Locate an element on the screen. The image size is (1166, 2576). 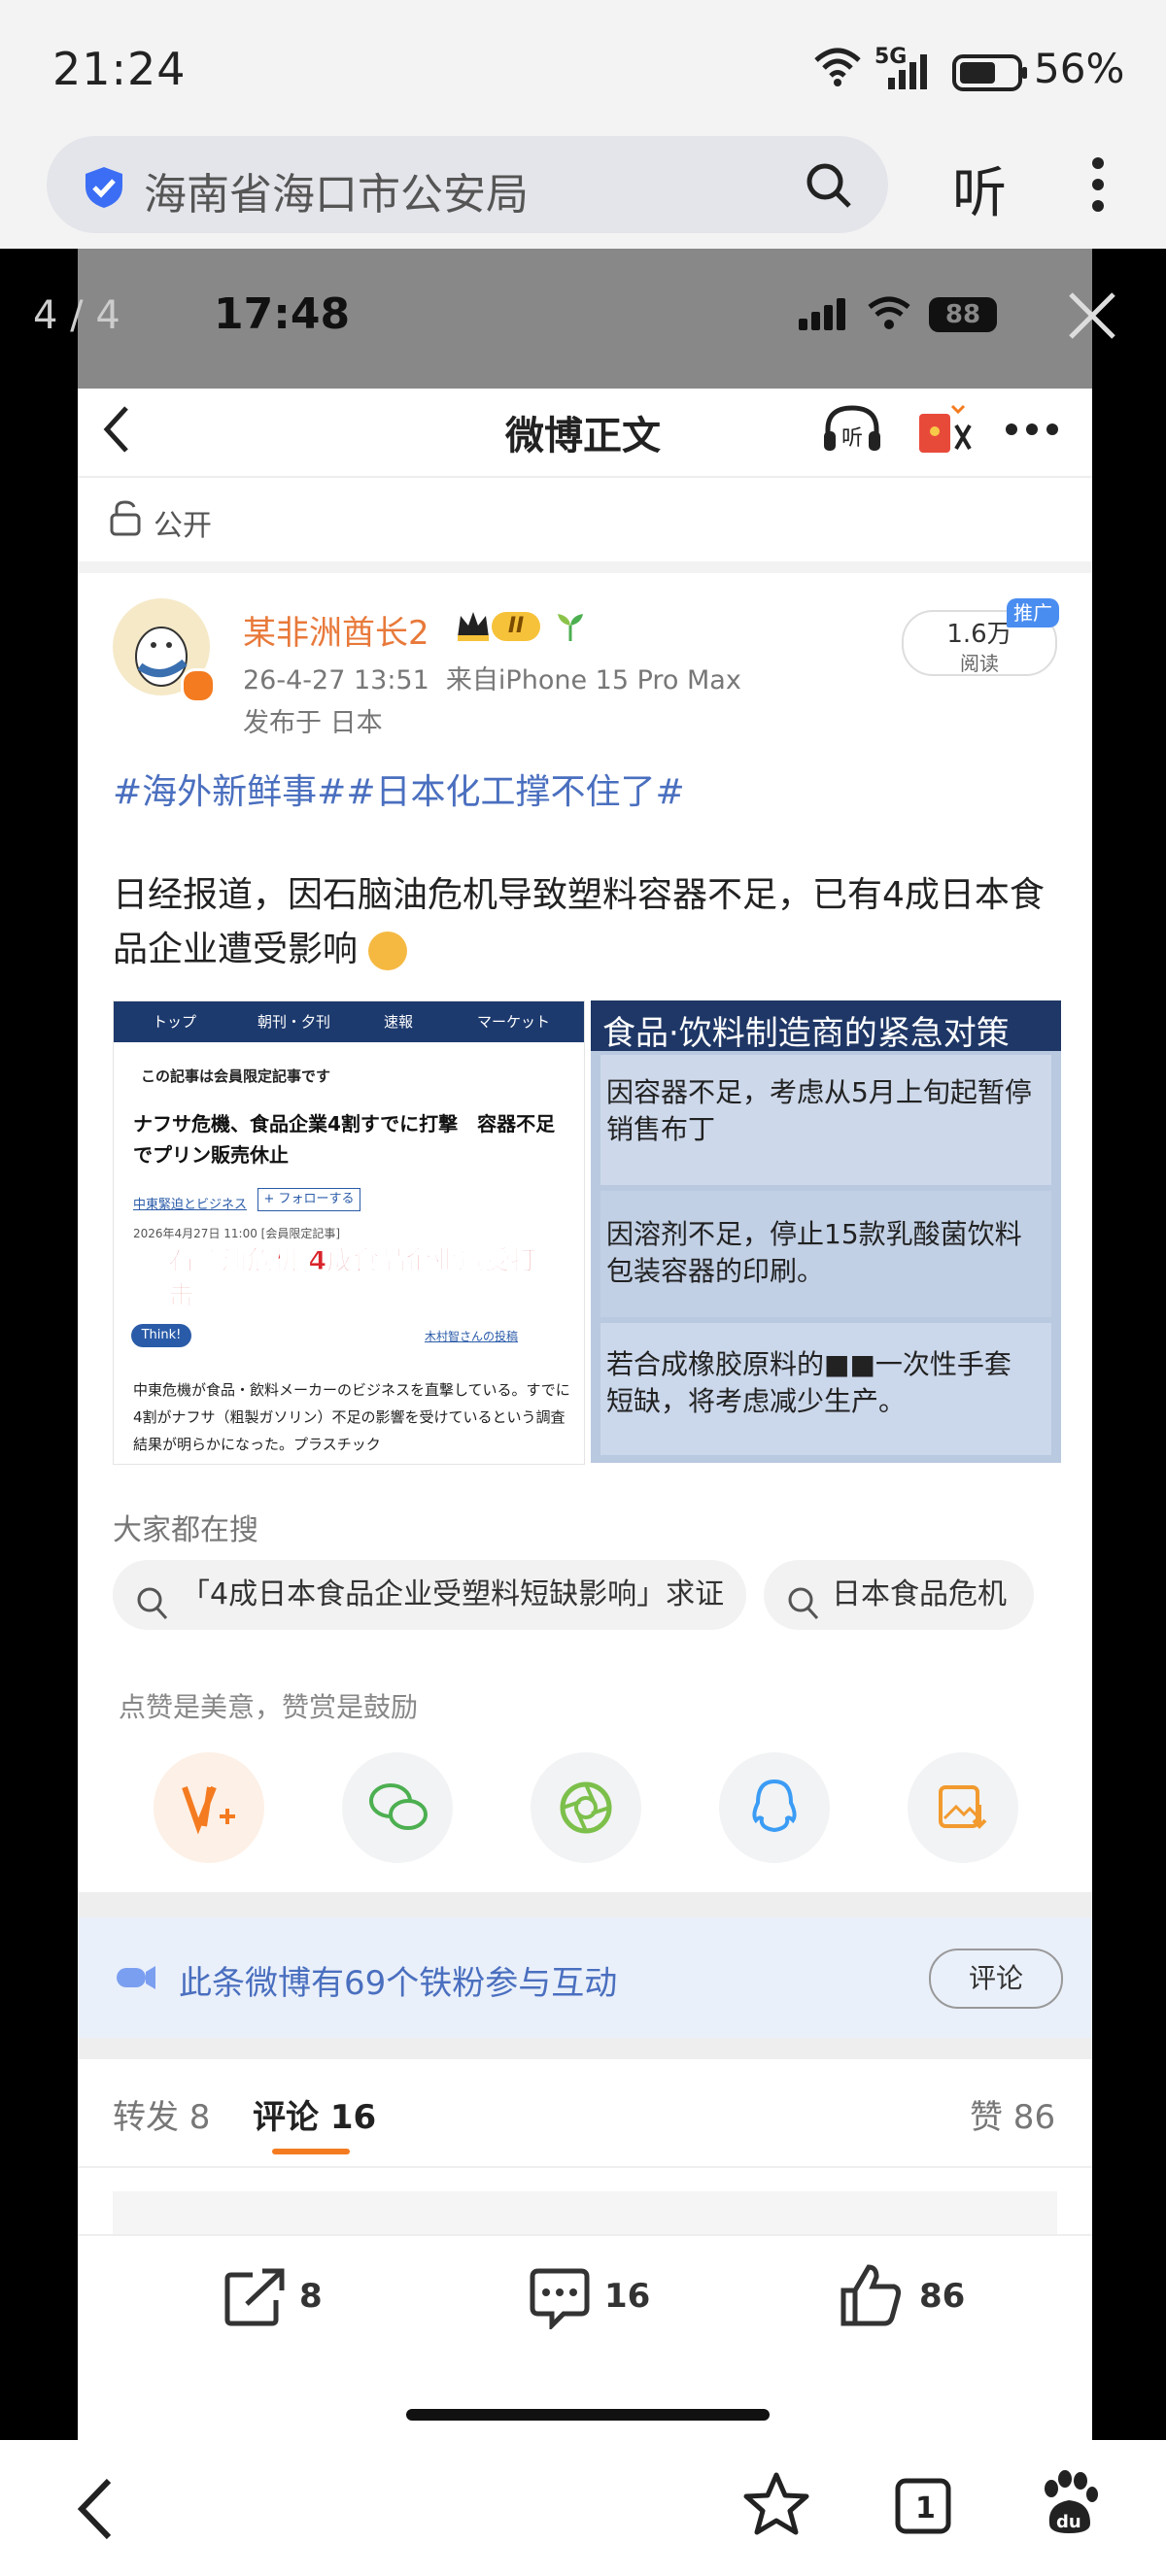
tab-indicator is located at coordinates (311, 2151).